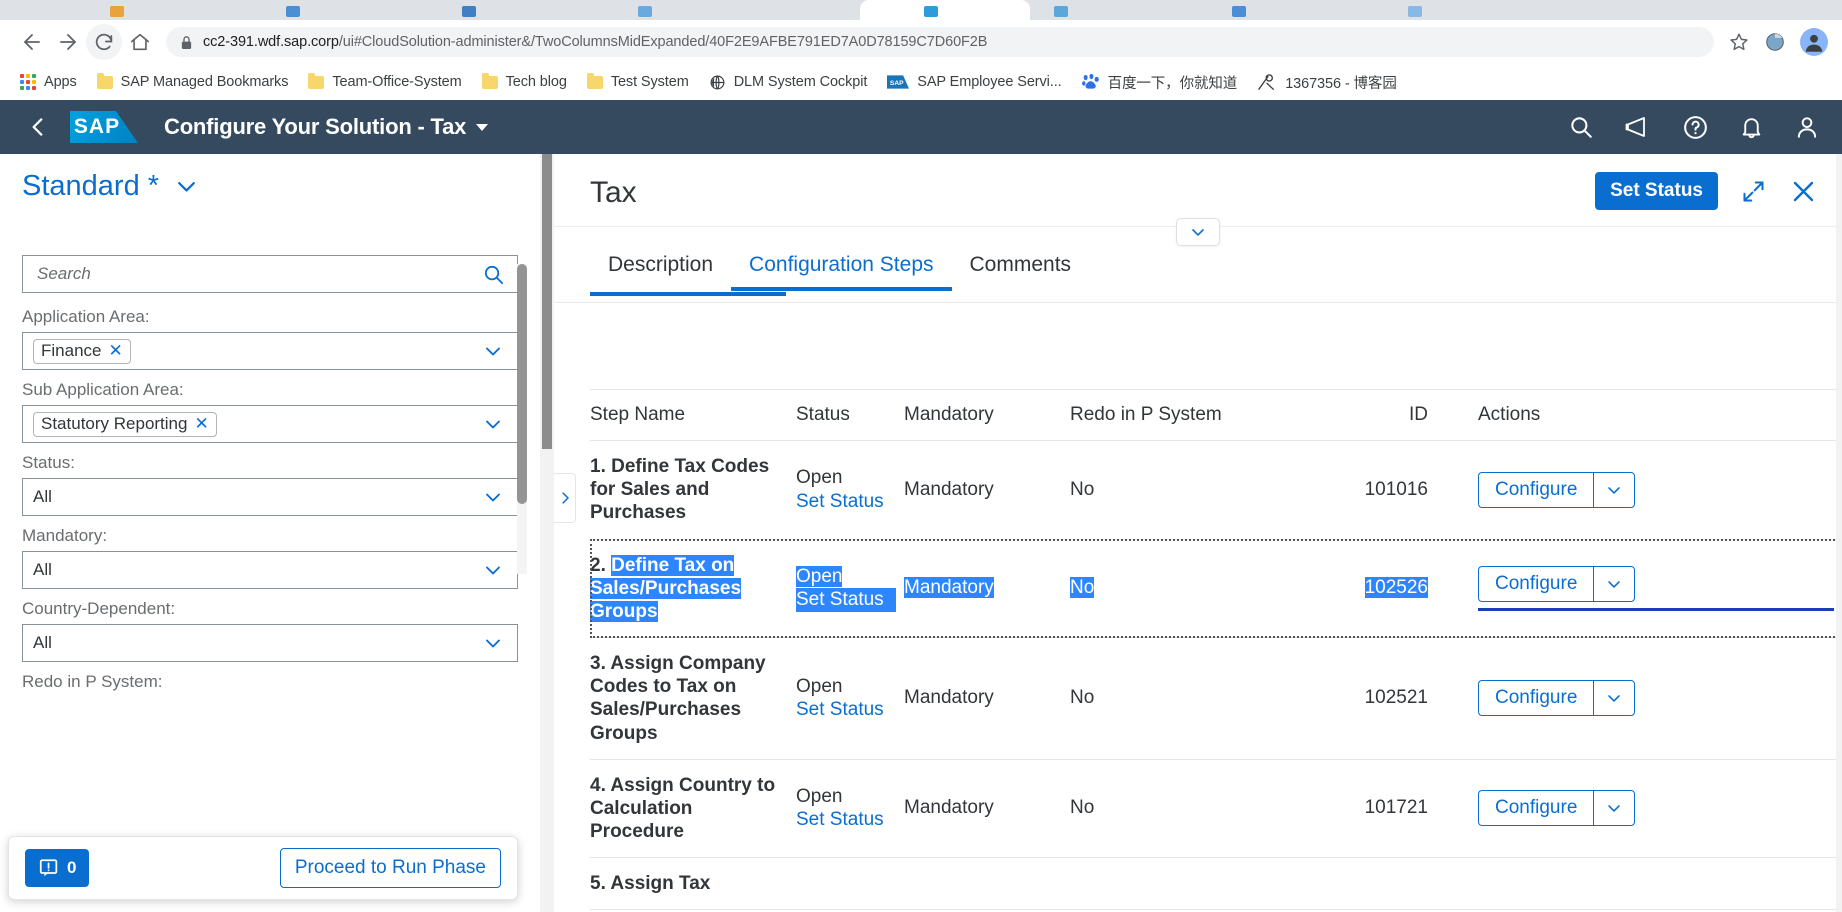  What do you see at coordinates (613, 192) in the screenshot?
I see `page-title: Tax` at bounding box center [613, 192].